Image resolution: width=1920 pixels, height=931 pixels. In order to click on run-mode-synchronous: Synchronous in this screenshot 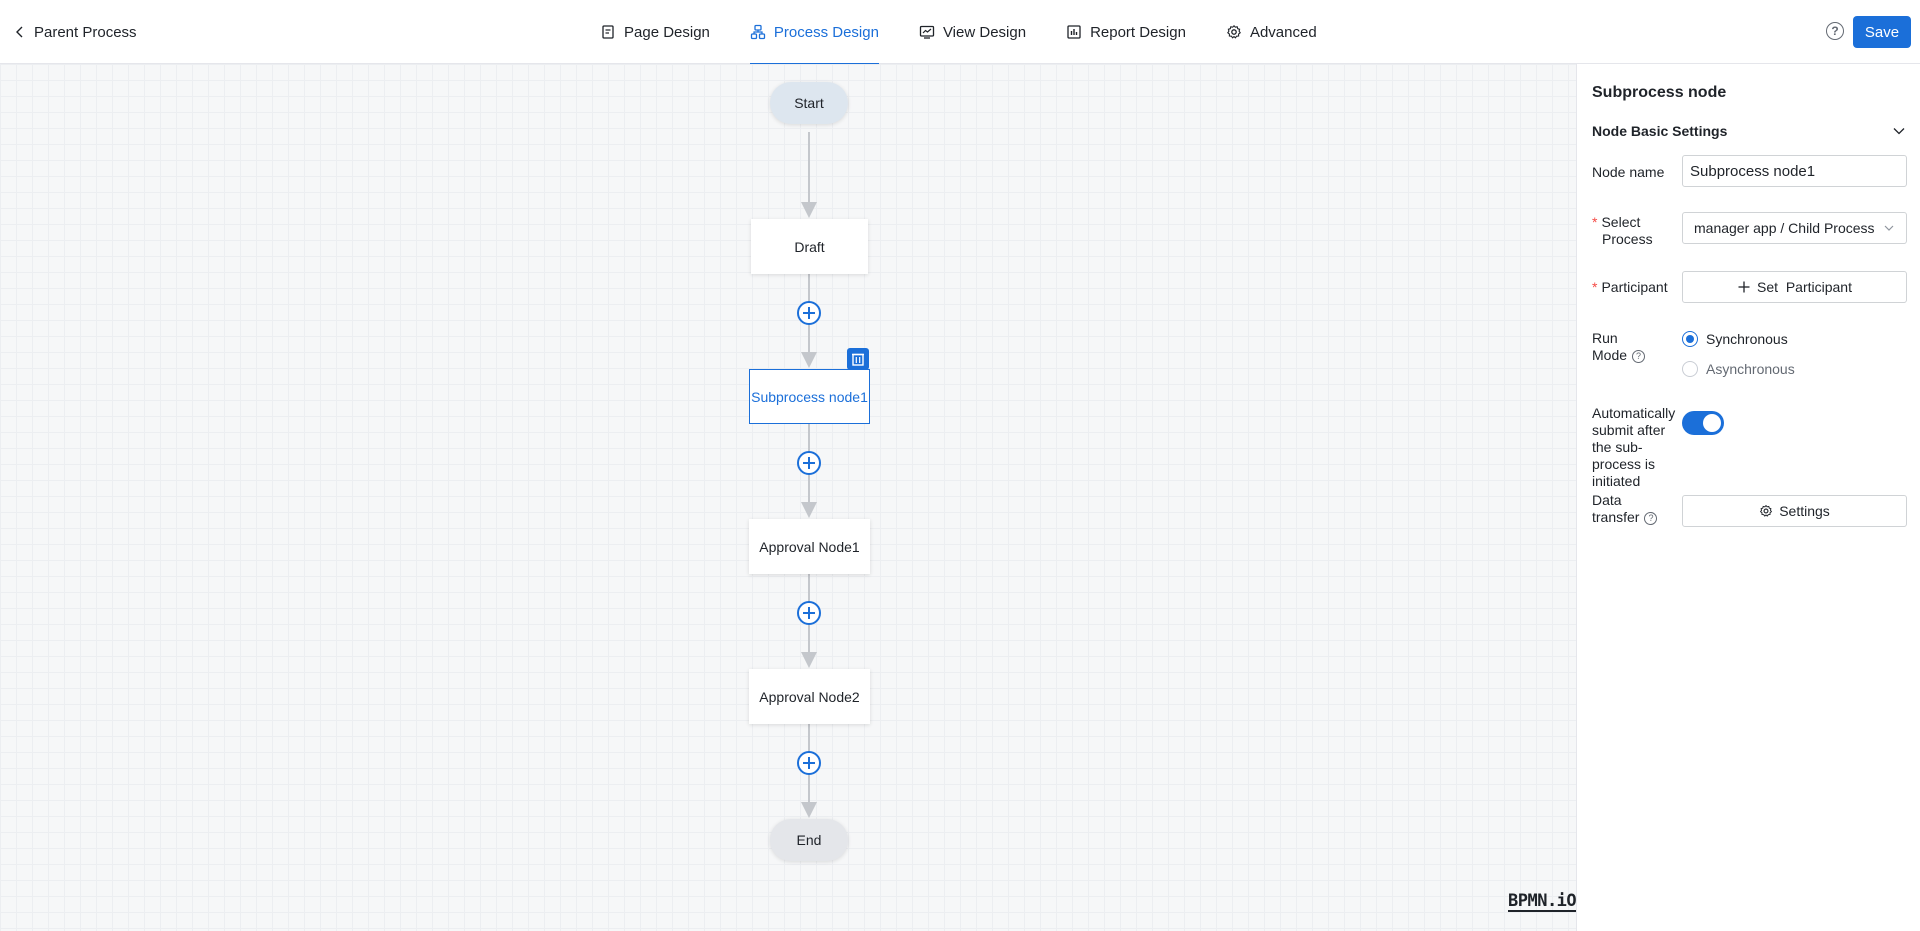, I will do `click(1735, 339)`.